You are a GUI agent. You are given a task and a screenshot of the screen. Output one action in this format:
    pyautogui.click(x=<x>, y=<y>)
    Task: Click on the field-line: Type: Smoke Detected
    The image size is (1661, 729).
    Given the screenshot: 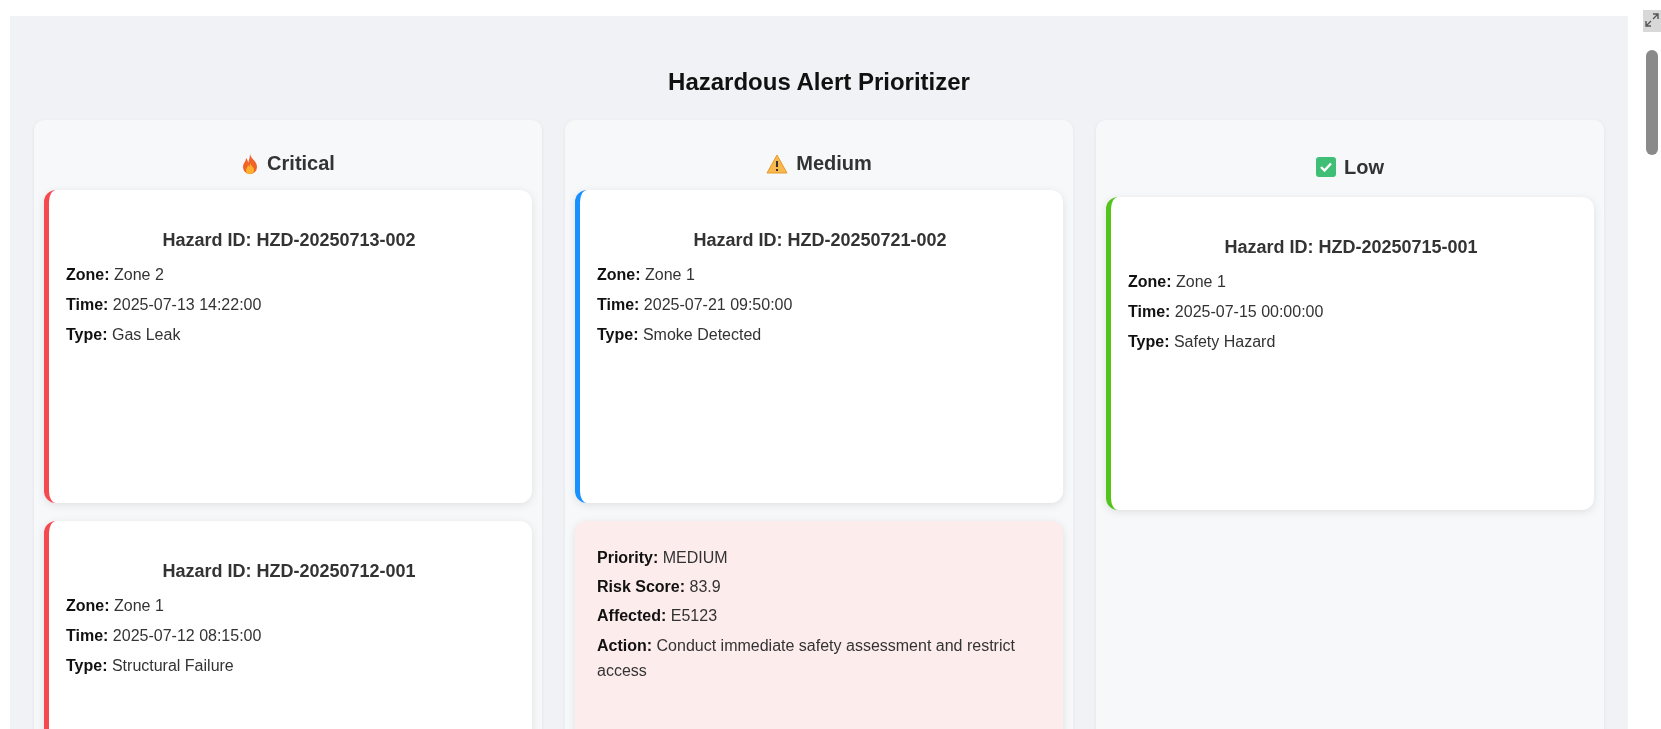 What is the action you would take?
    pyautogui.click(x=680, y=335)
    